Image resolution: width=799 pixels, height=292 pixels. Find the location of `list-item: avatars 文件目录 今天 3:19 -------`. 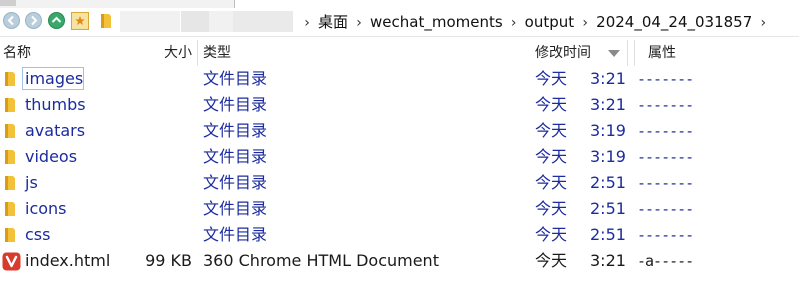

list-item: avatars 文件目录 今天 3:19 ------- is located at coordinates (399, 131).